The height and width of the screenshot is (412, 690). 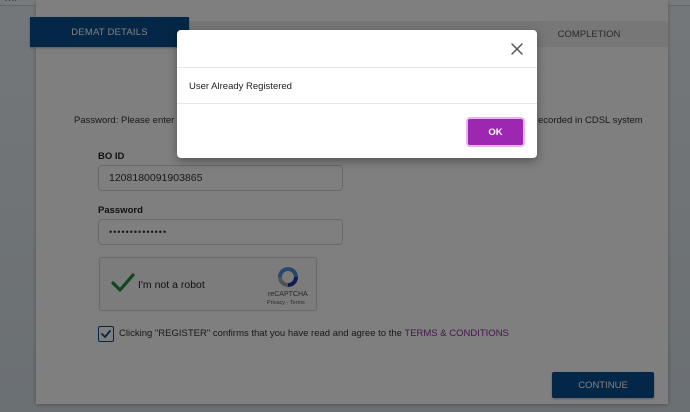 What do you see at coordinates (357, 49) in the screenshot?
I see `dialog-header` at bounding box center [357, 49].